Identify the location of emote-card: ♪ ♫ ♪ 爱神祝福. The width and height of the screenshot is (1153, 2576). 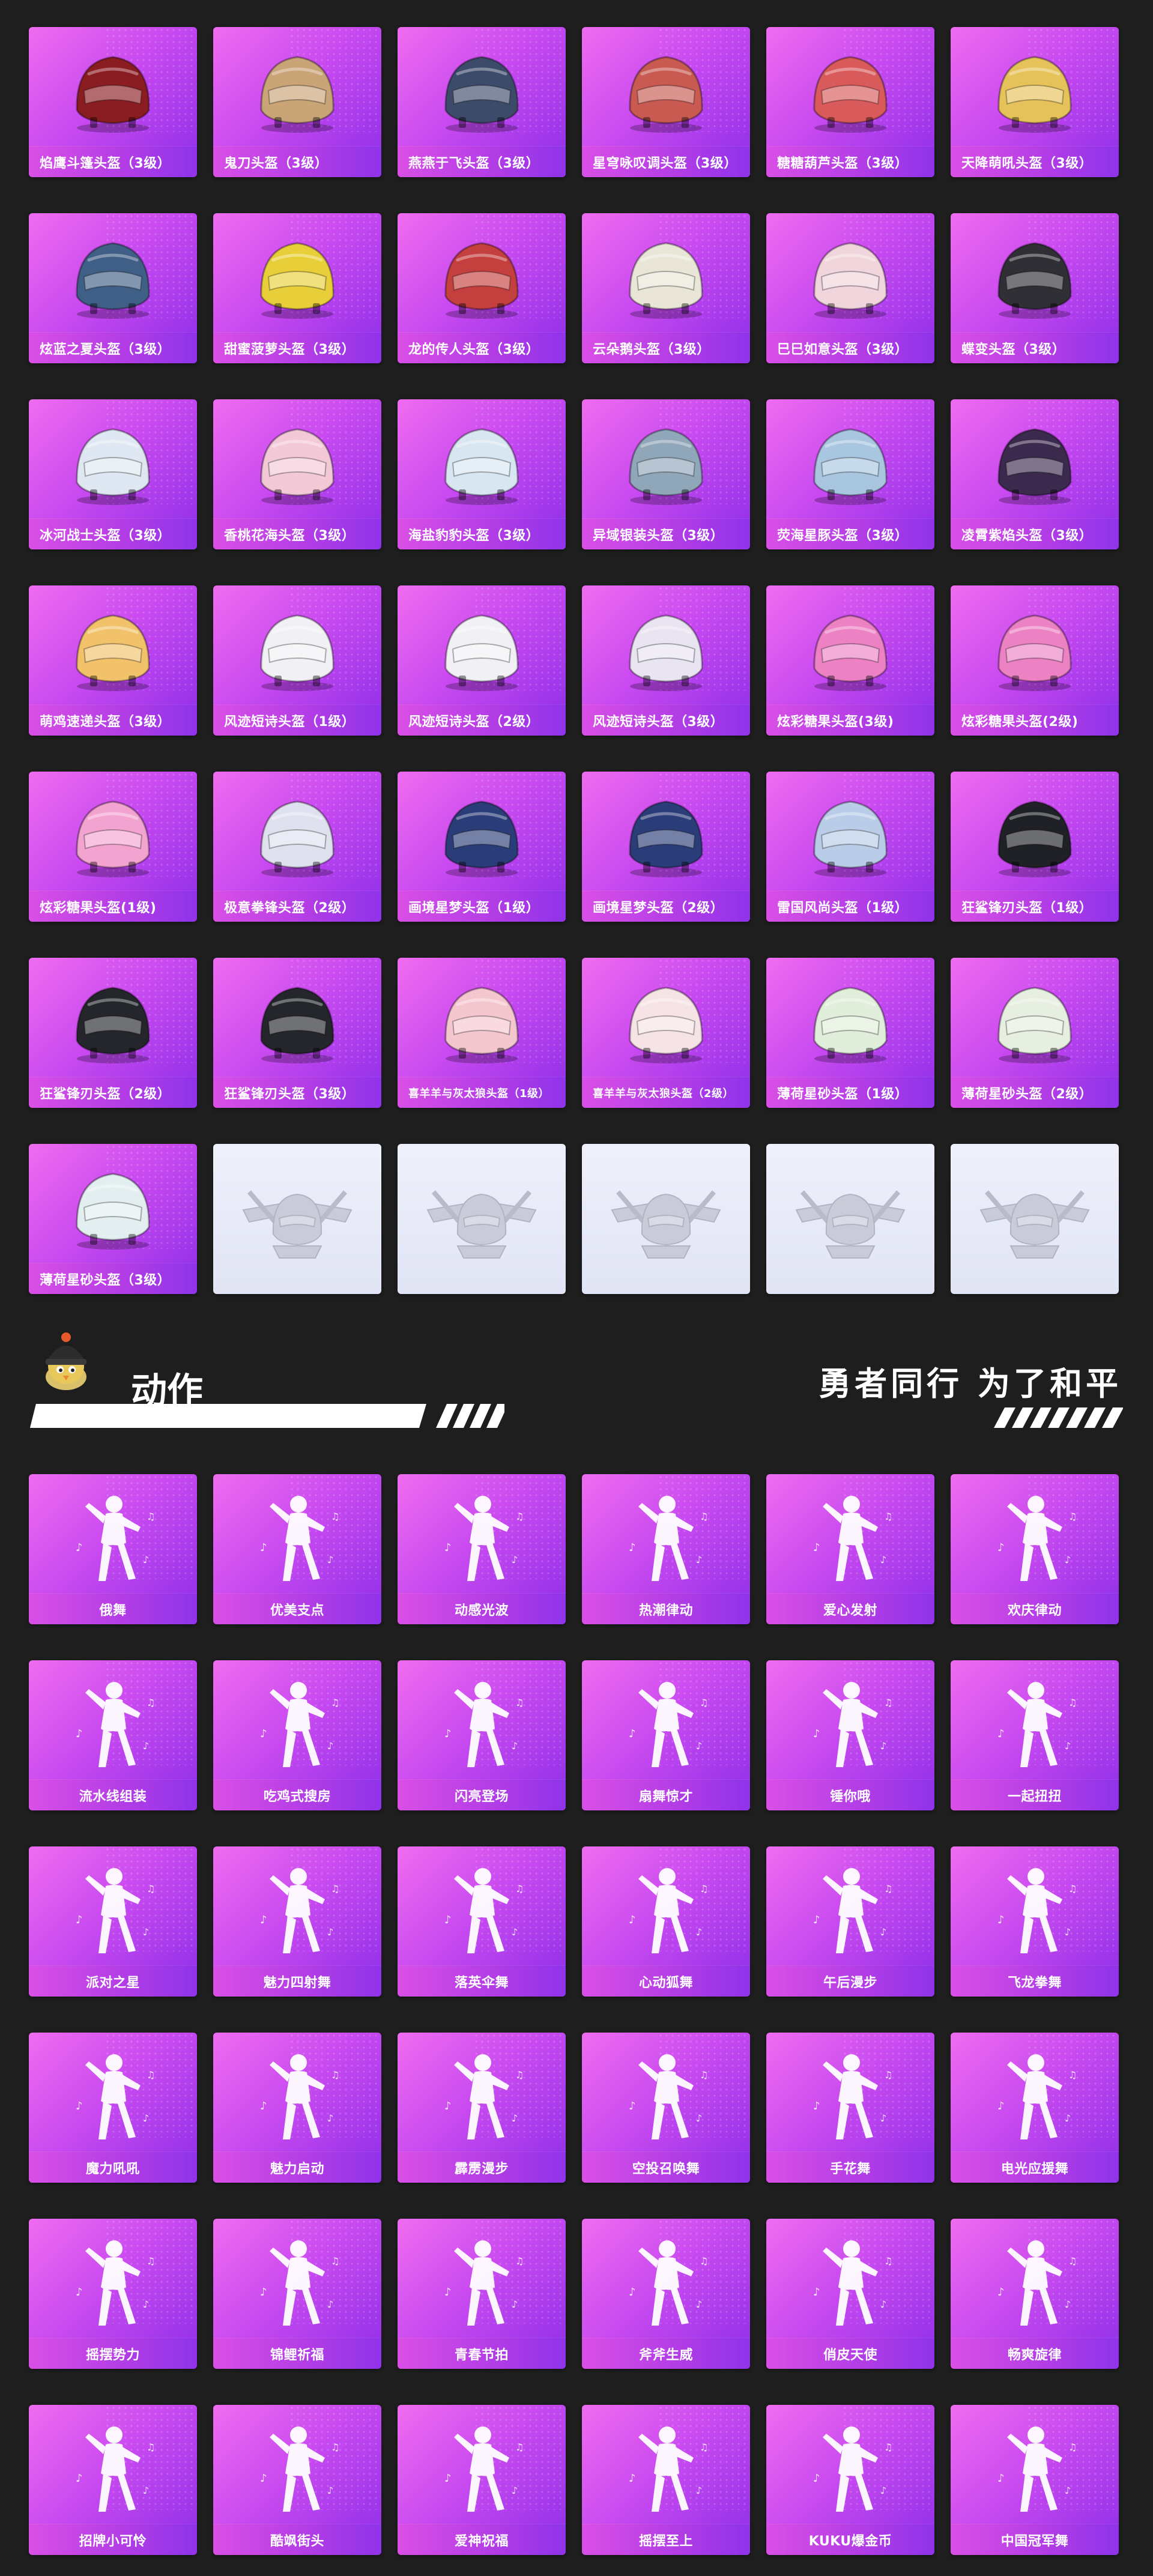
(482, 2480).